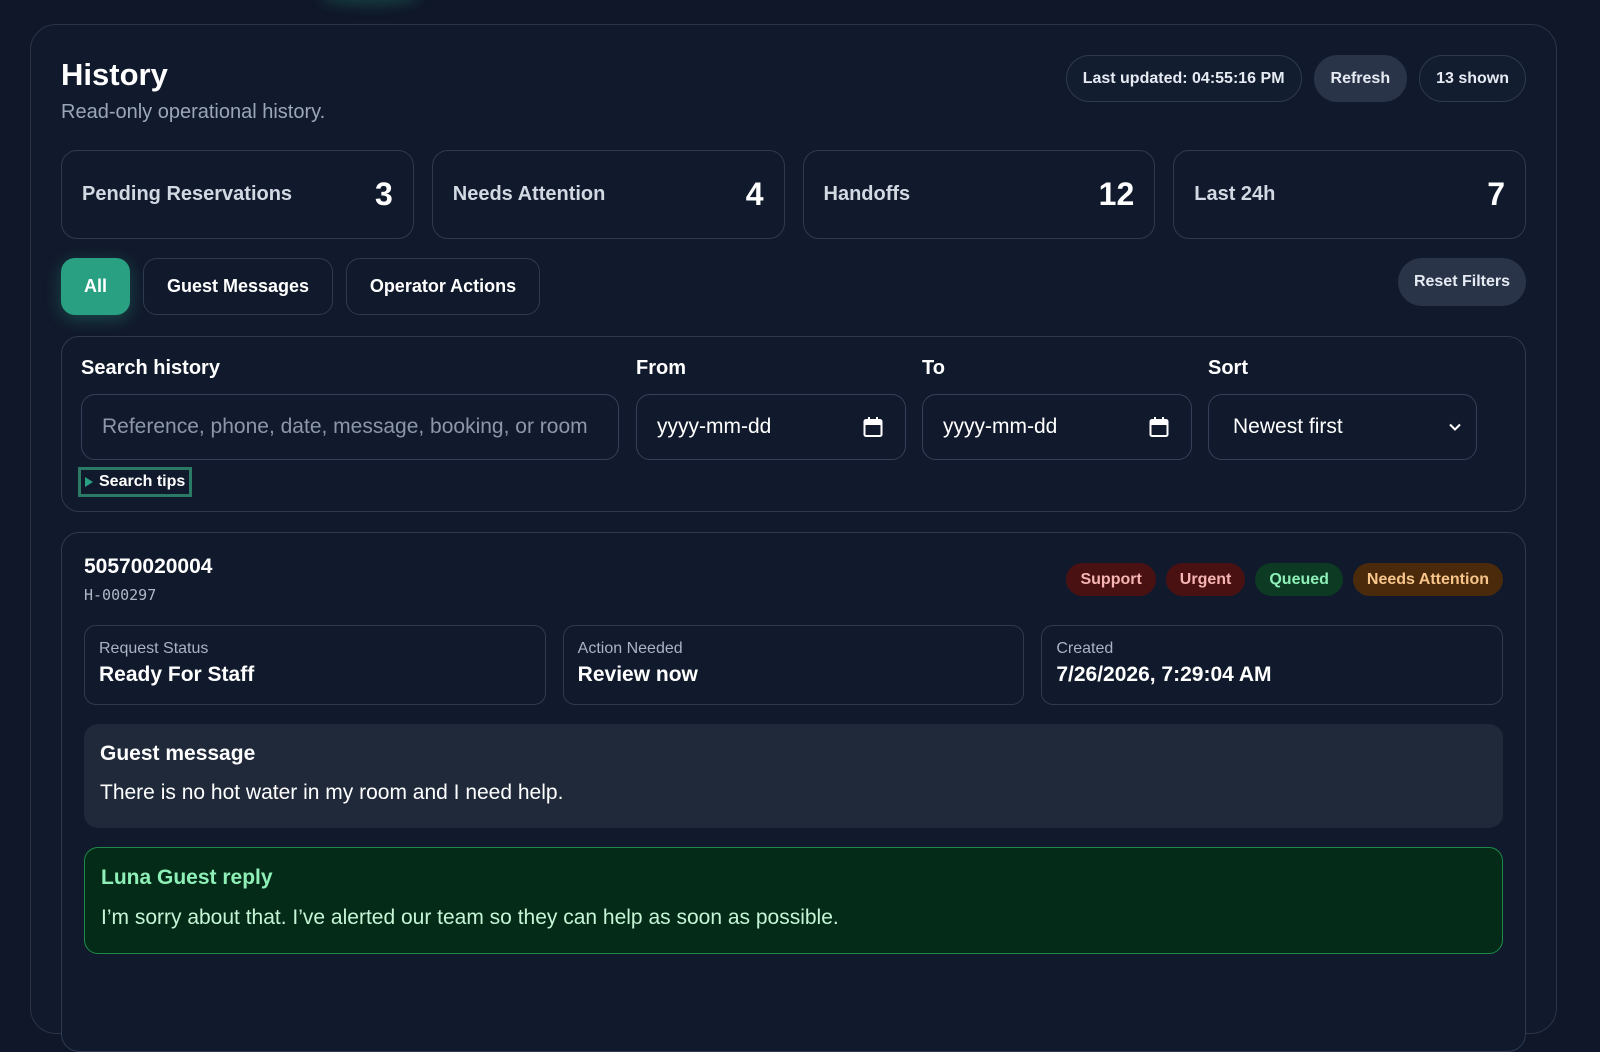  I want to click on page-subtitle: Read-only operational history., so click(193, 112).